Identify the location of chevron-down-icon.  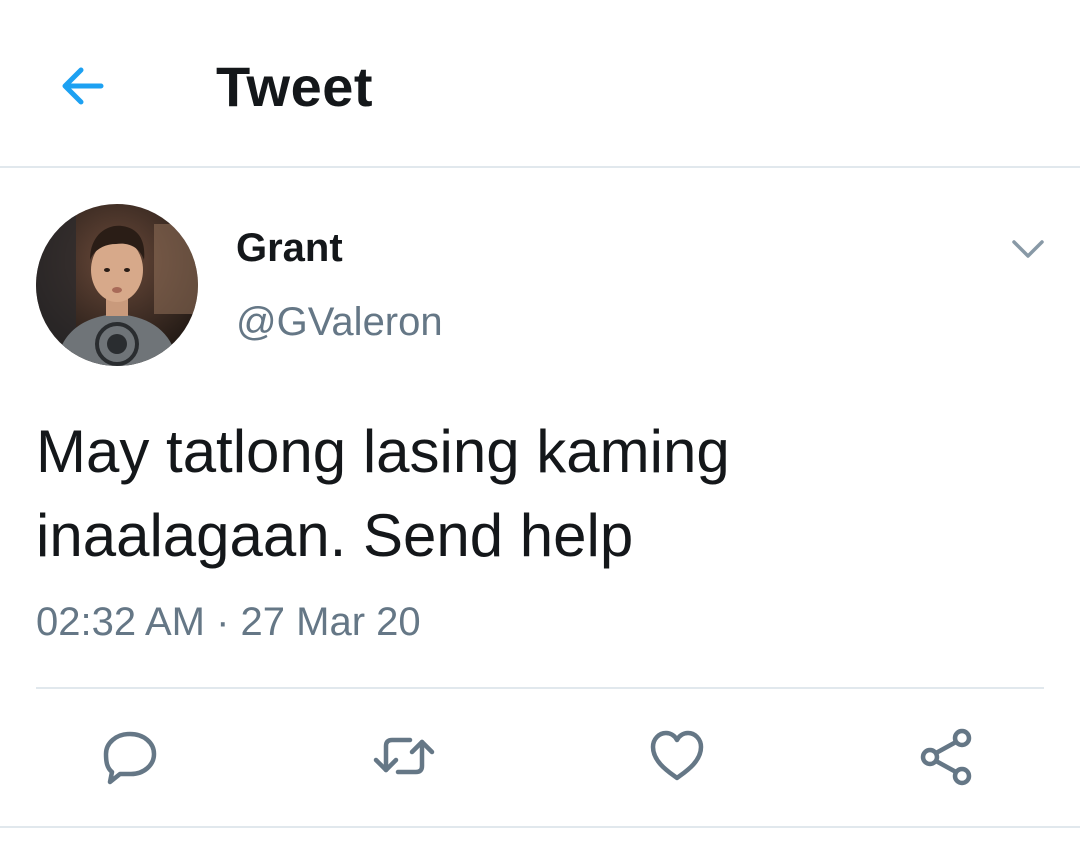
(1028, 249).